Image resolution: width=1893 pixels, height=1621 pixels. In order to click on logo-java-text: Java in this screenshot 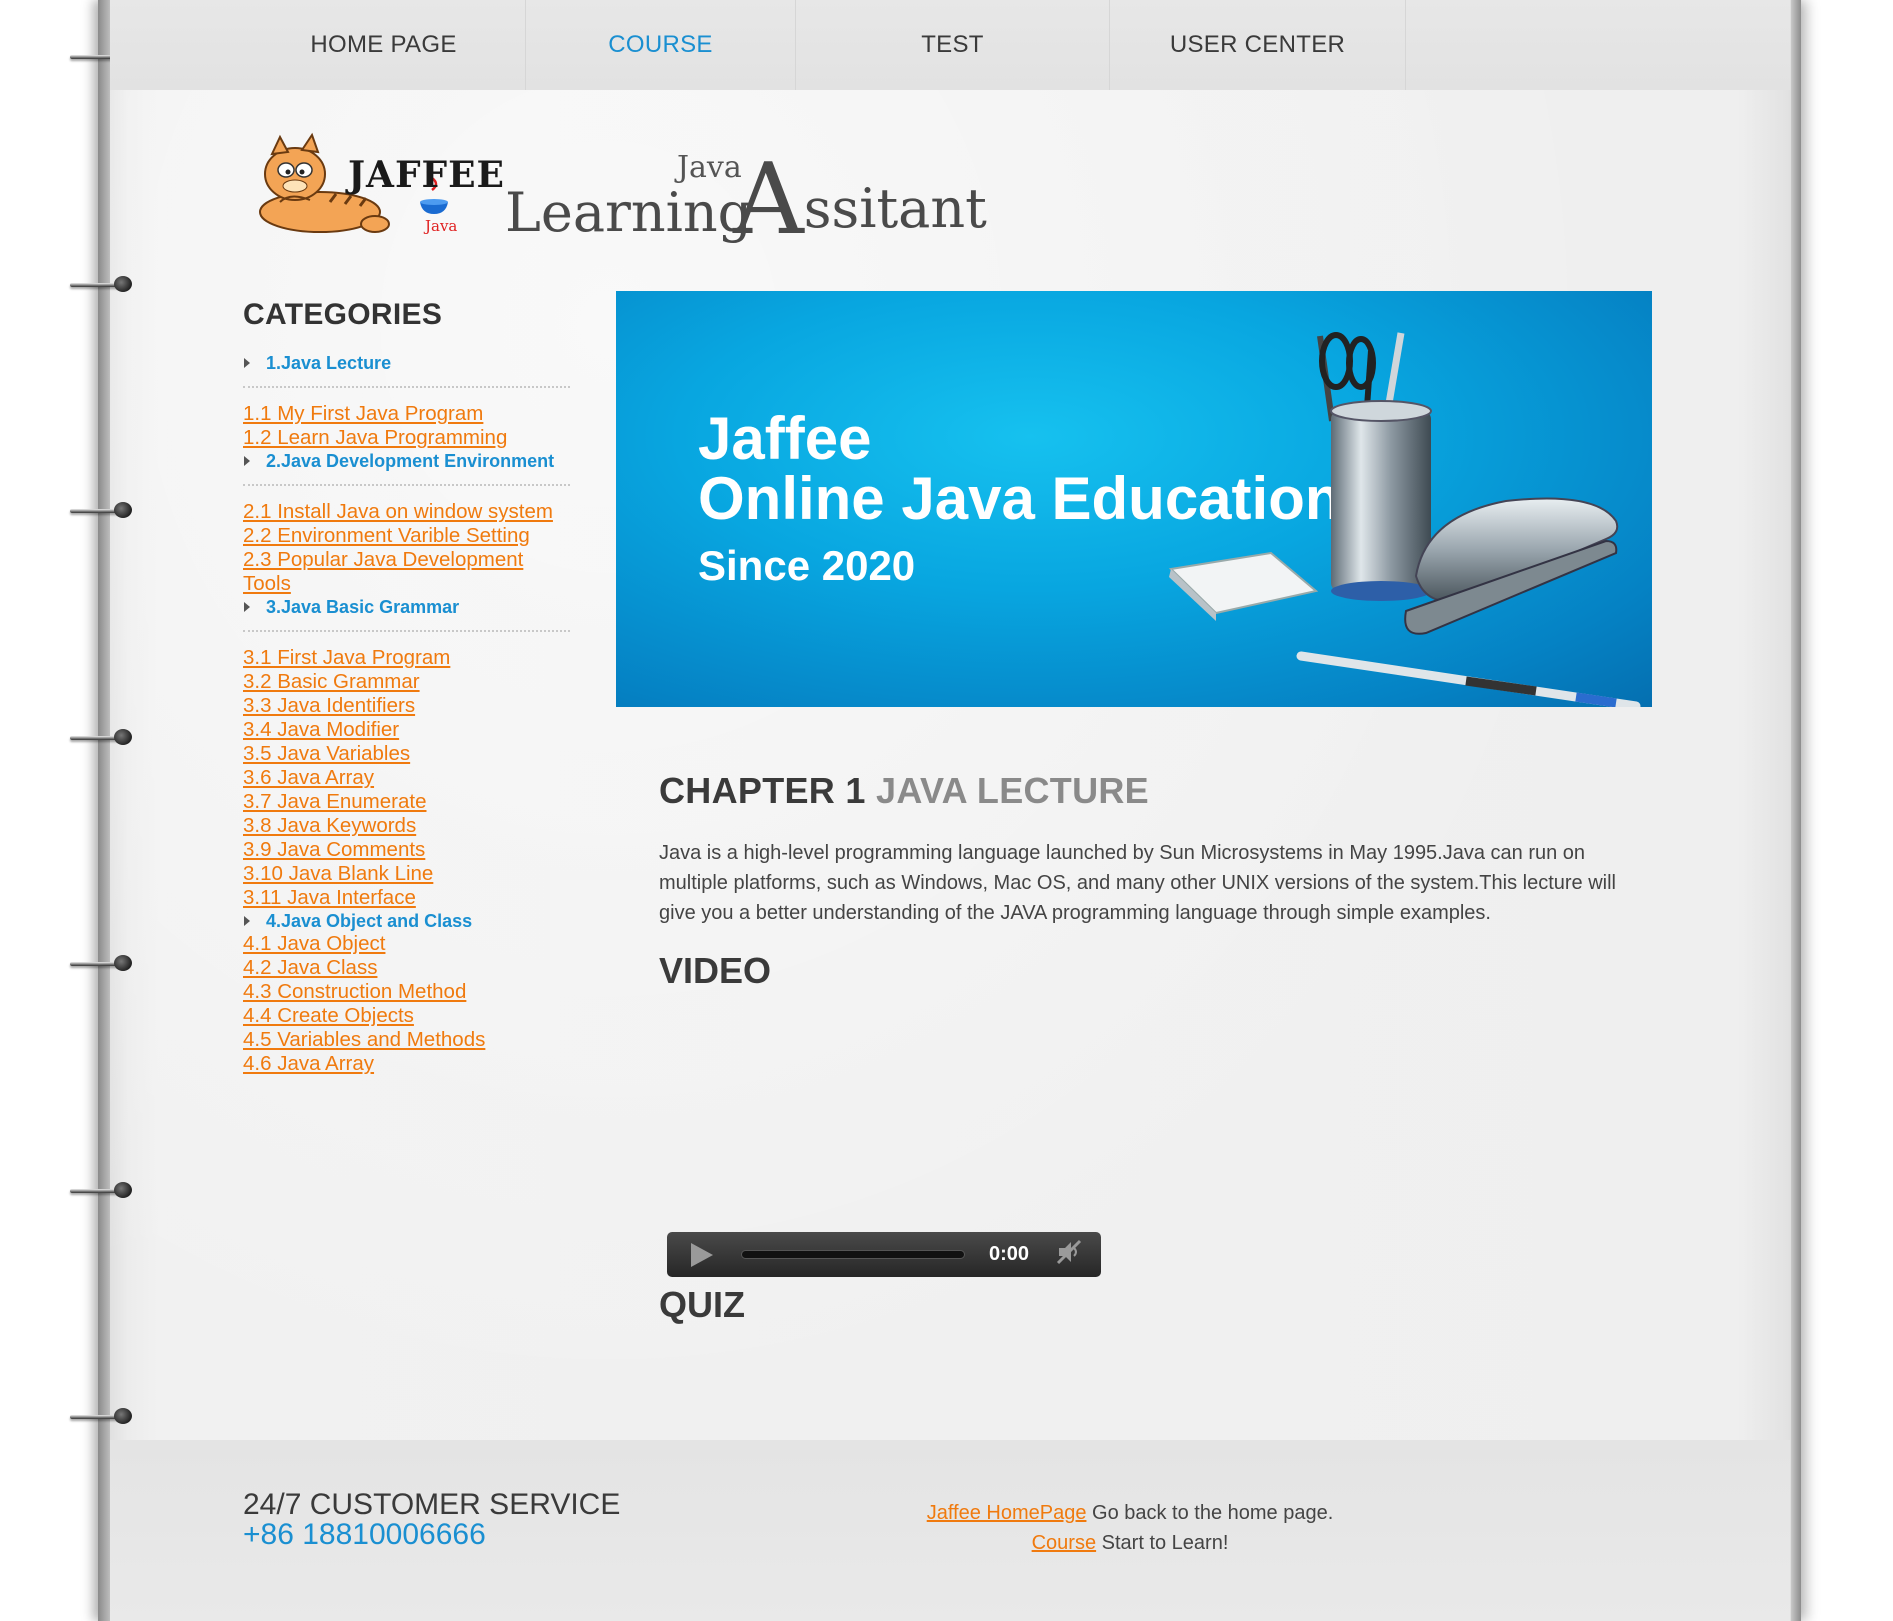, I will do `click(441, 226)`.